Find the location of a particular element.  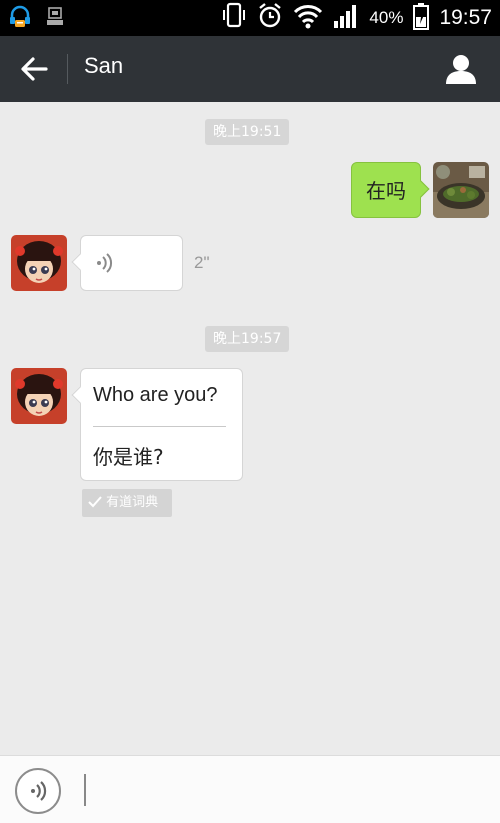

battery-charging-icon is located at coordinates (421, 18).